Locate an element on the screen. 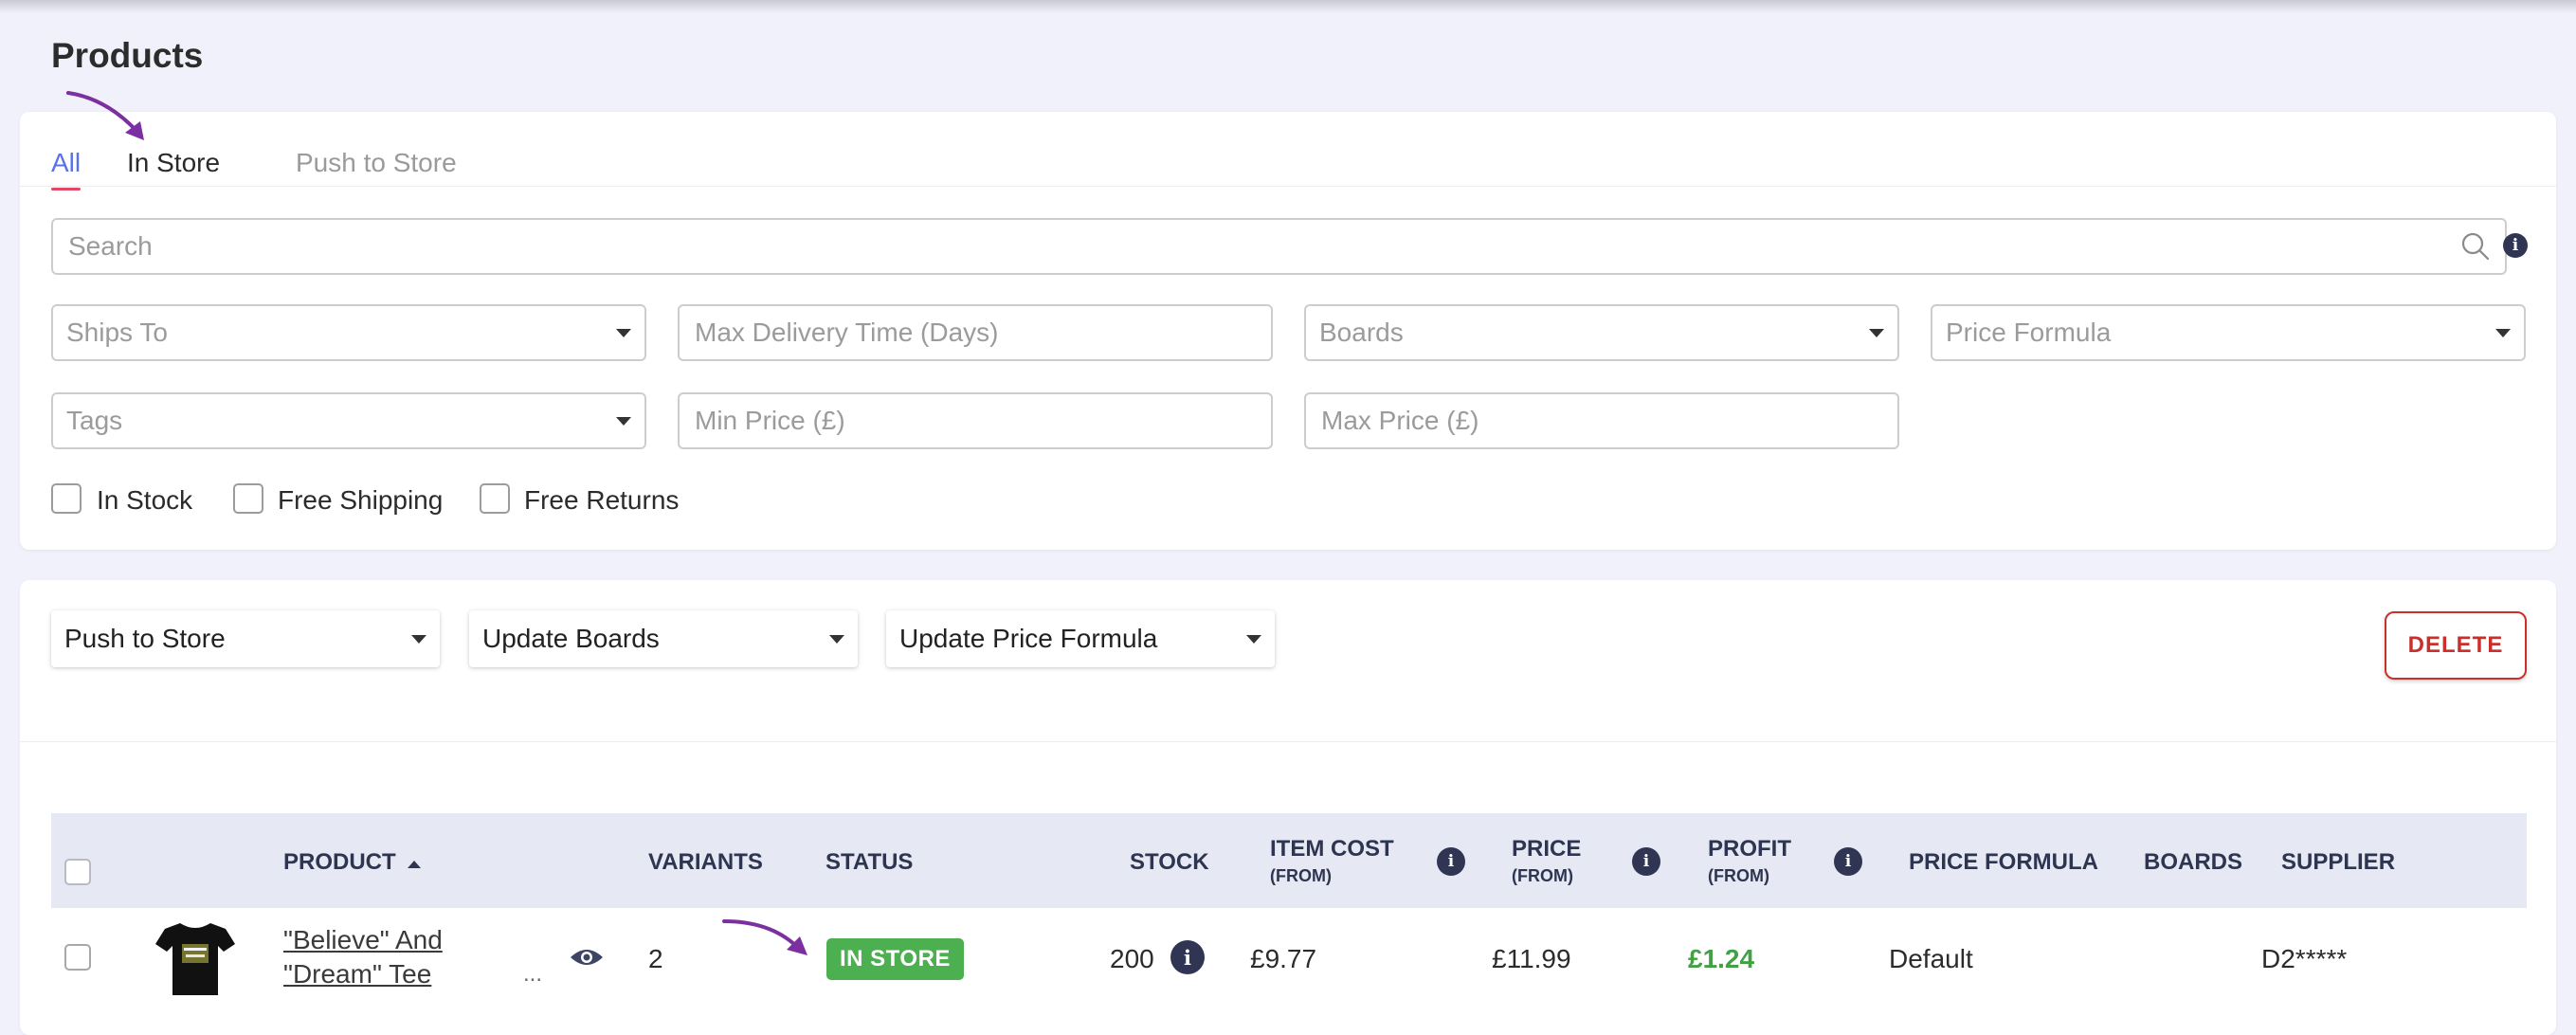 Image resolution: width=2576 pixels, height=1035 pixels. price-formula-select: Price Formula is located at coordinates (2228, 332).